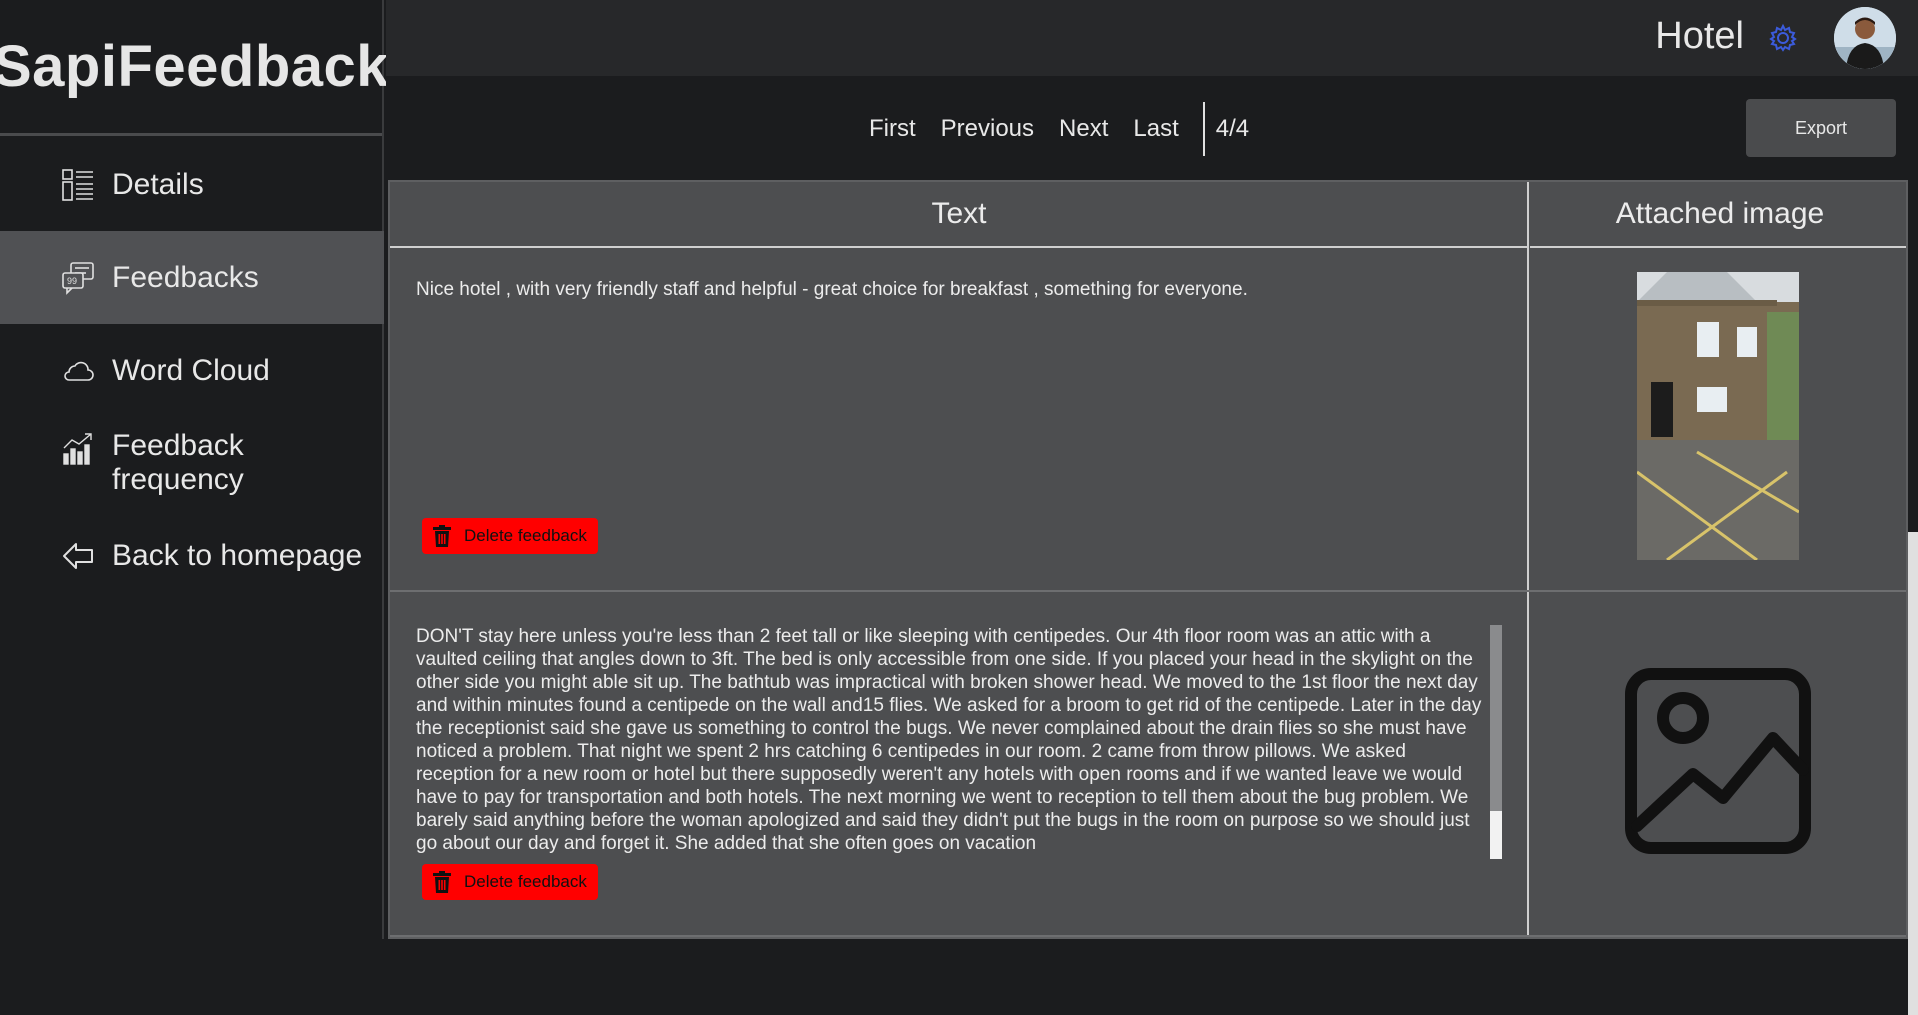  Describe the element at coordinates (1528, 559) in the screenshot. I see `column-divider` at that location.